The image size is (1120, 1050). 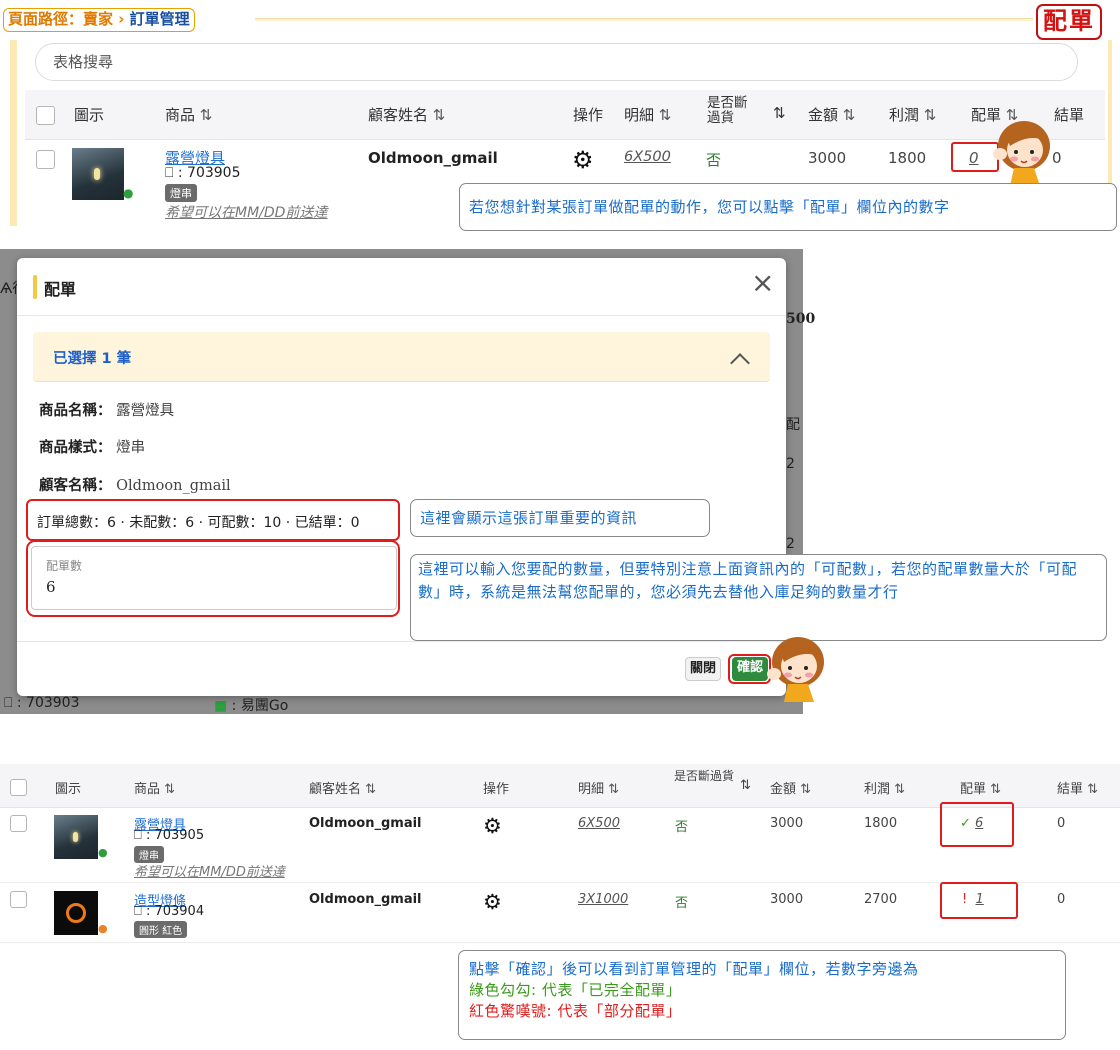 What do you see at coordinates (790, 544) in the screenshot?
I see `bg-text-2b: 2` at bounding box center [790, 544].